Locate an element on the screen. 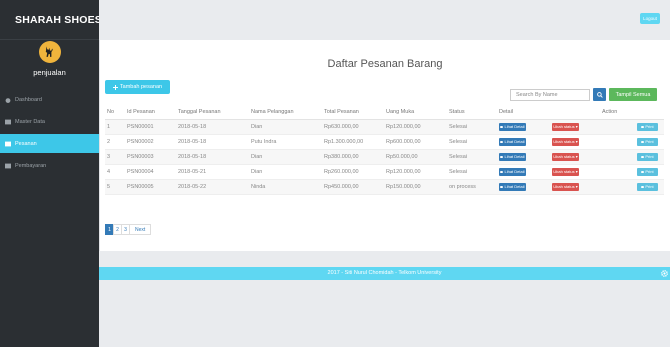 The image size is (670, 347). add-order-button: Tambah pesanan is located at coordinates (137, 87).